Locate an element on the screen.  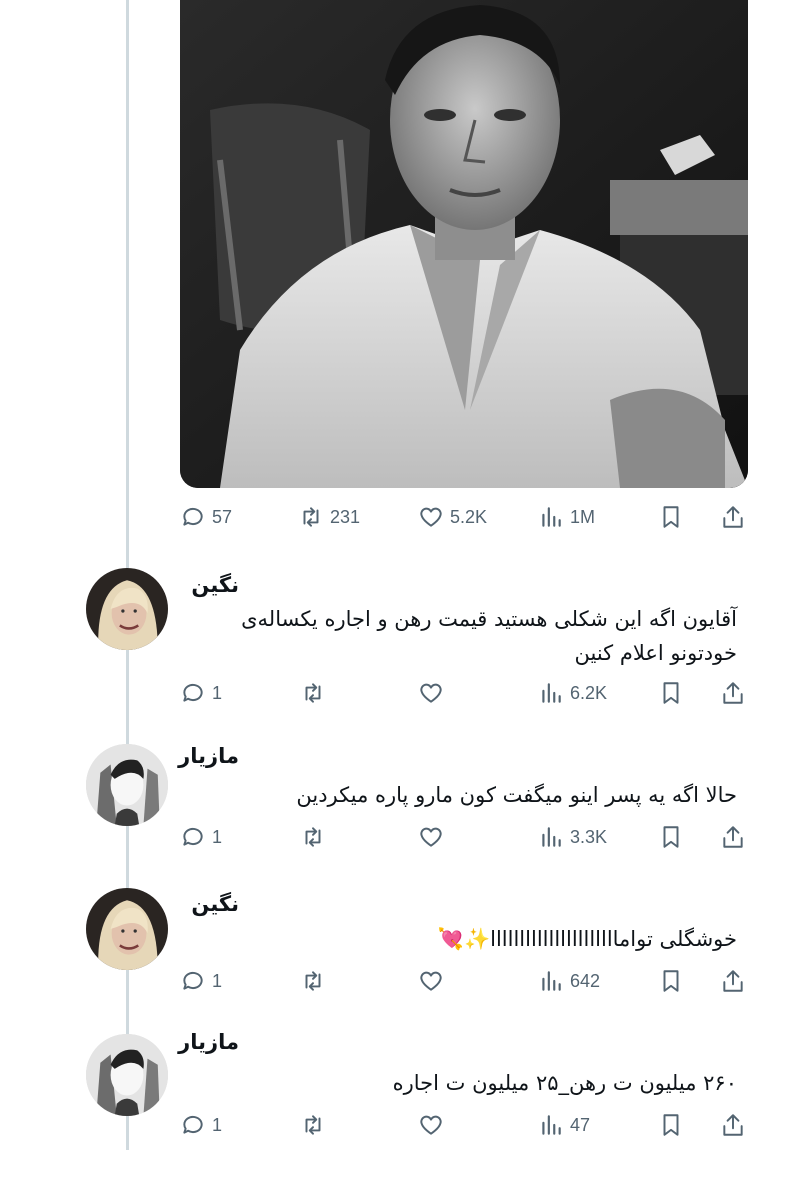
view-count: 3.3K is located at coordinates (589, 836).